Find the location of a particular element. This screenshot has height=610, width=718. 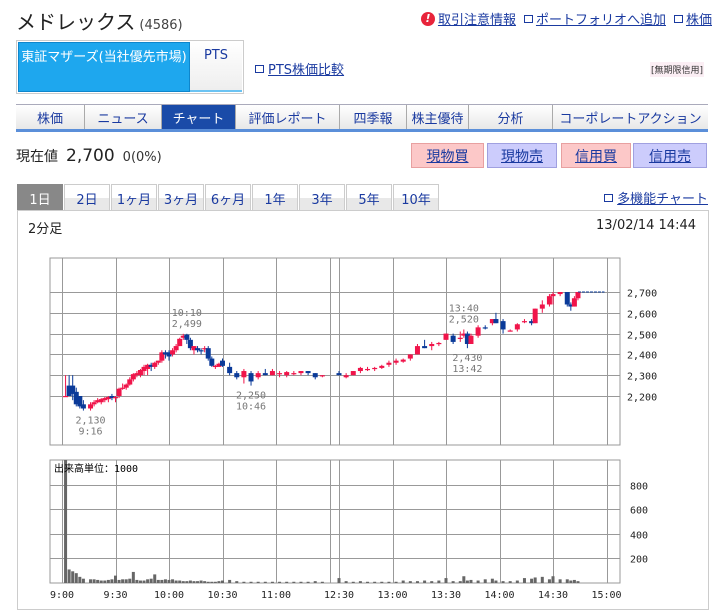

volume-unit-label: 出来高単位：1000 is located at coordinates (96, 468).